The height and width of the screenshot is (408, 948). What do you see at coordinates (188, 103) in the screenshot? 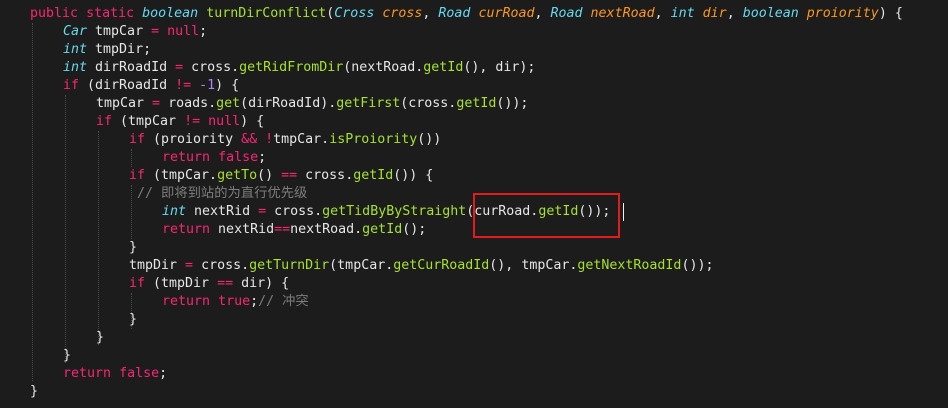
I see `code-token: roads.` at bounding box center [188, 103].